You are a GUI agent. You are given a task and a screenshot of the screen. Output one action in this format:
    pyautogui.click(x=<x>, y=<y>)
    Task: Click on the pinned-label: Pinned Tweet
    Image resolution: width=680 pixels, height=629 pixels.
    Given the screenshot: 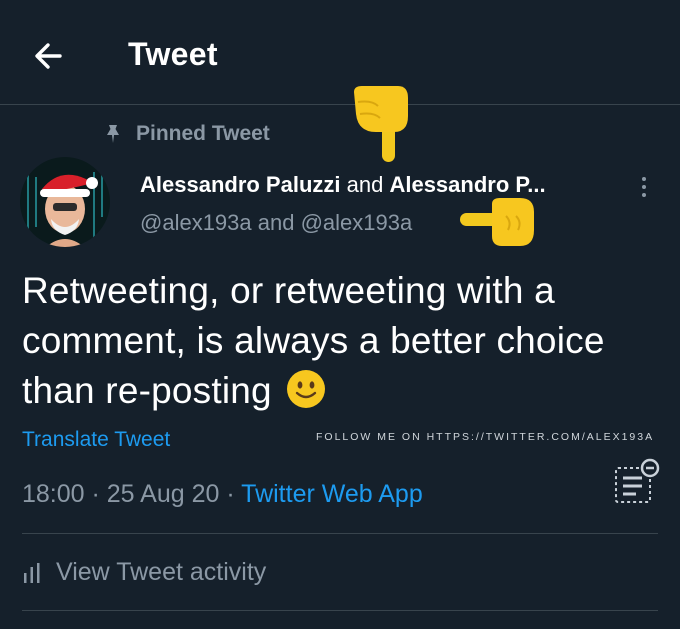 What is the action you would take?
    pyautogui.click(x=187, y=134)
    